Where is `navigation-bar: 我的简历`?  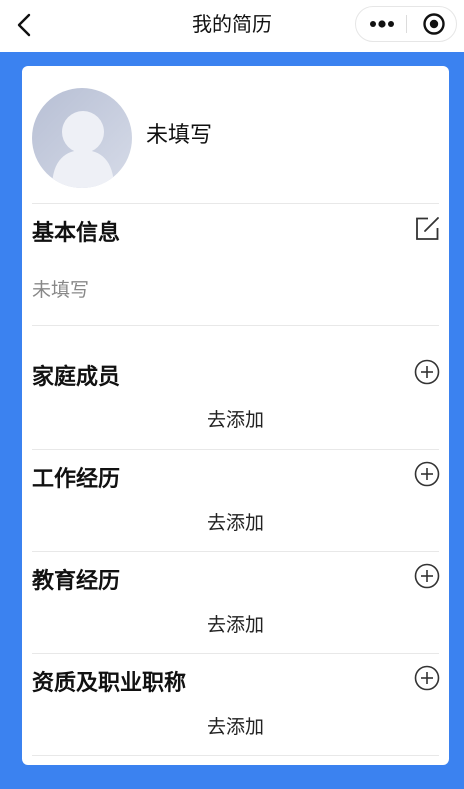 navigation-bar: 我的简历 is located at coordinates (232, 26).